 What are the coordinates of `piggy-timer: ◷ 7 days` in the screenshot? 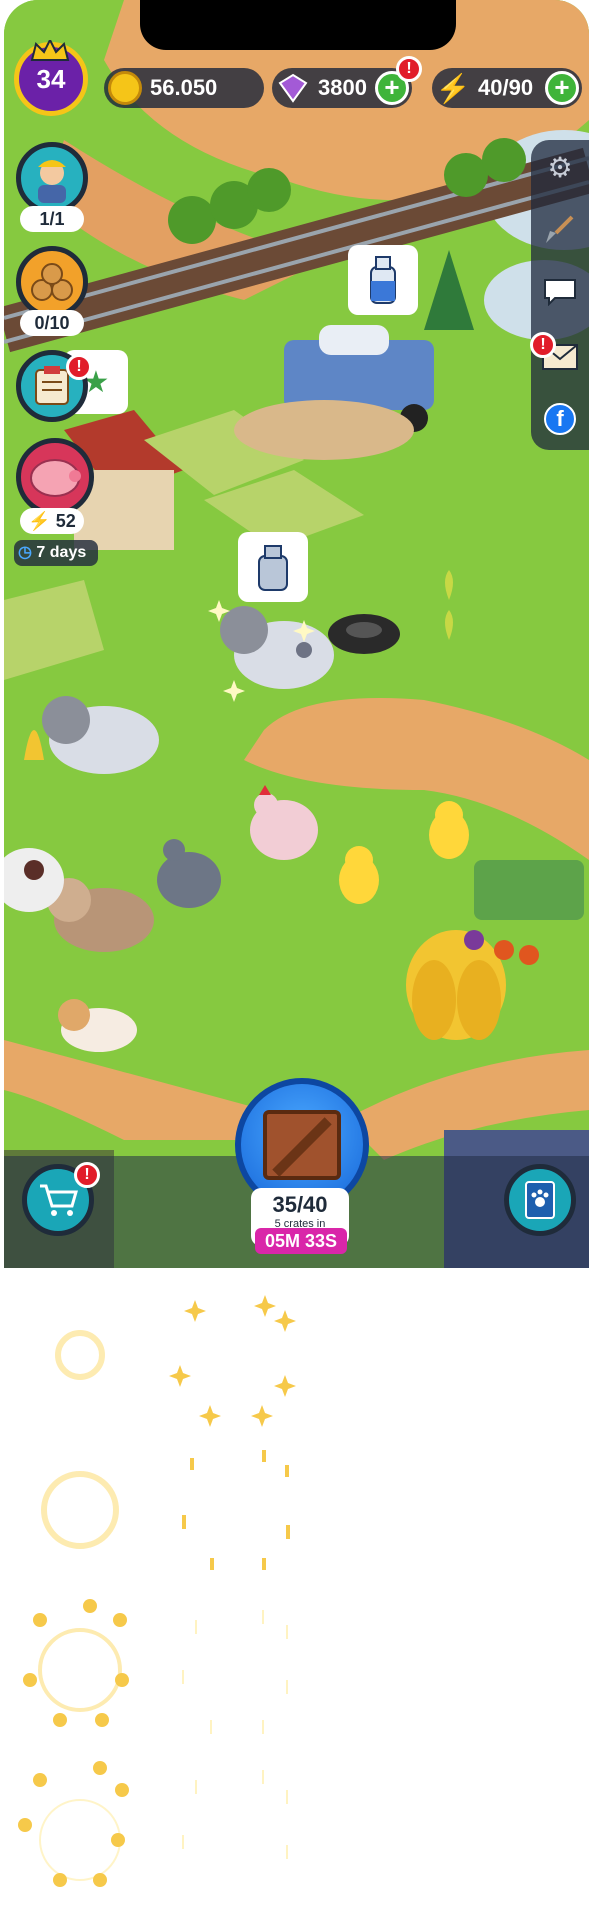 It's located at (56, 553).